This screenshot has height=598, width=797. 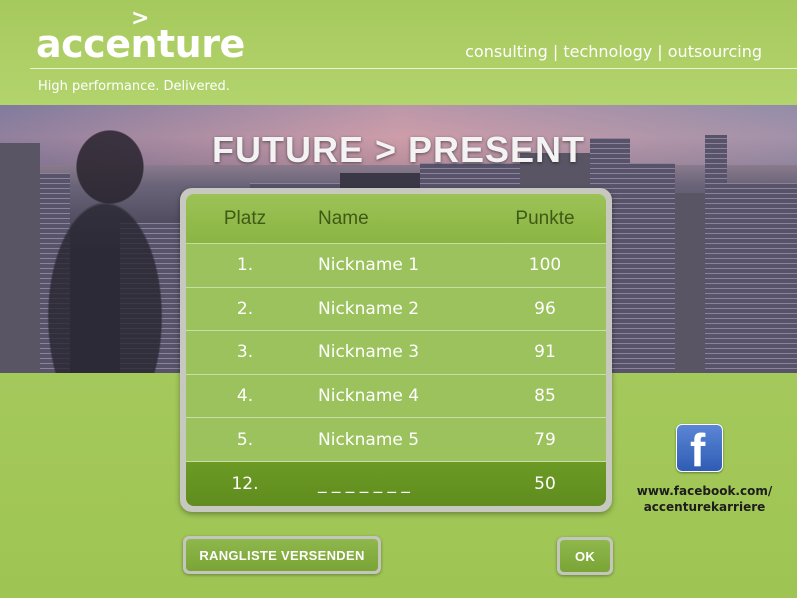 What do you see at coordinates (369, 352) in the screenshot?
I see `name-cell: Nickname 3` at bounding box center [369, 352].